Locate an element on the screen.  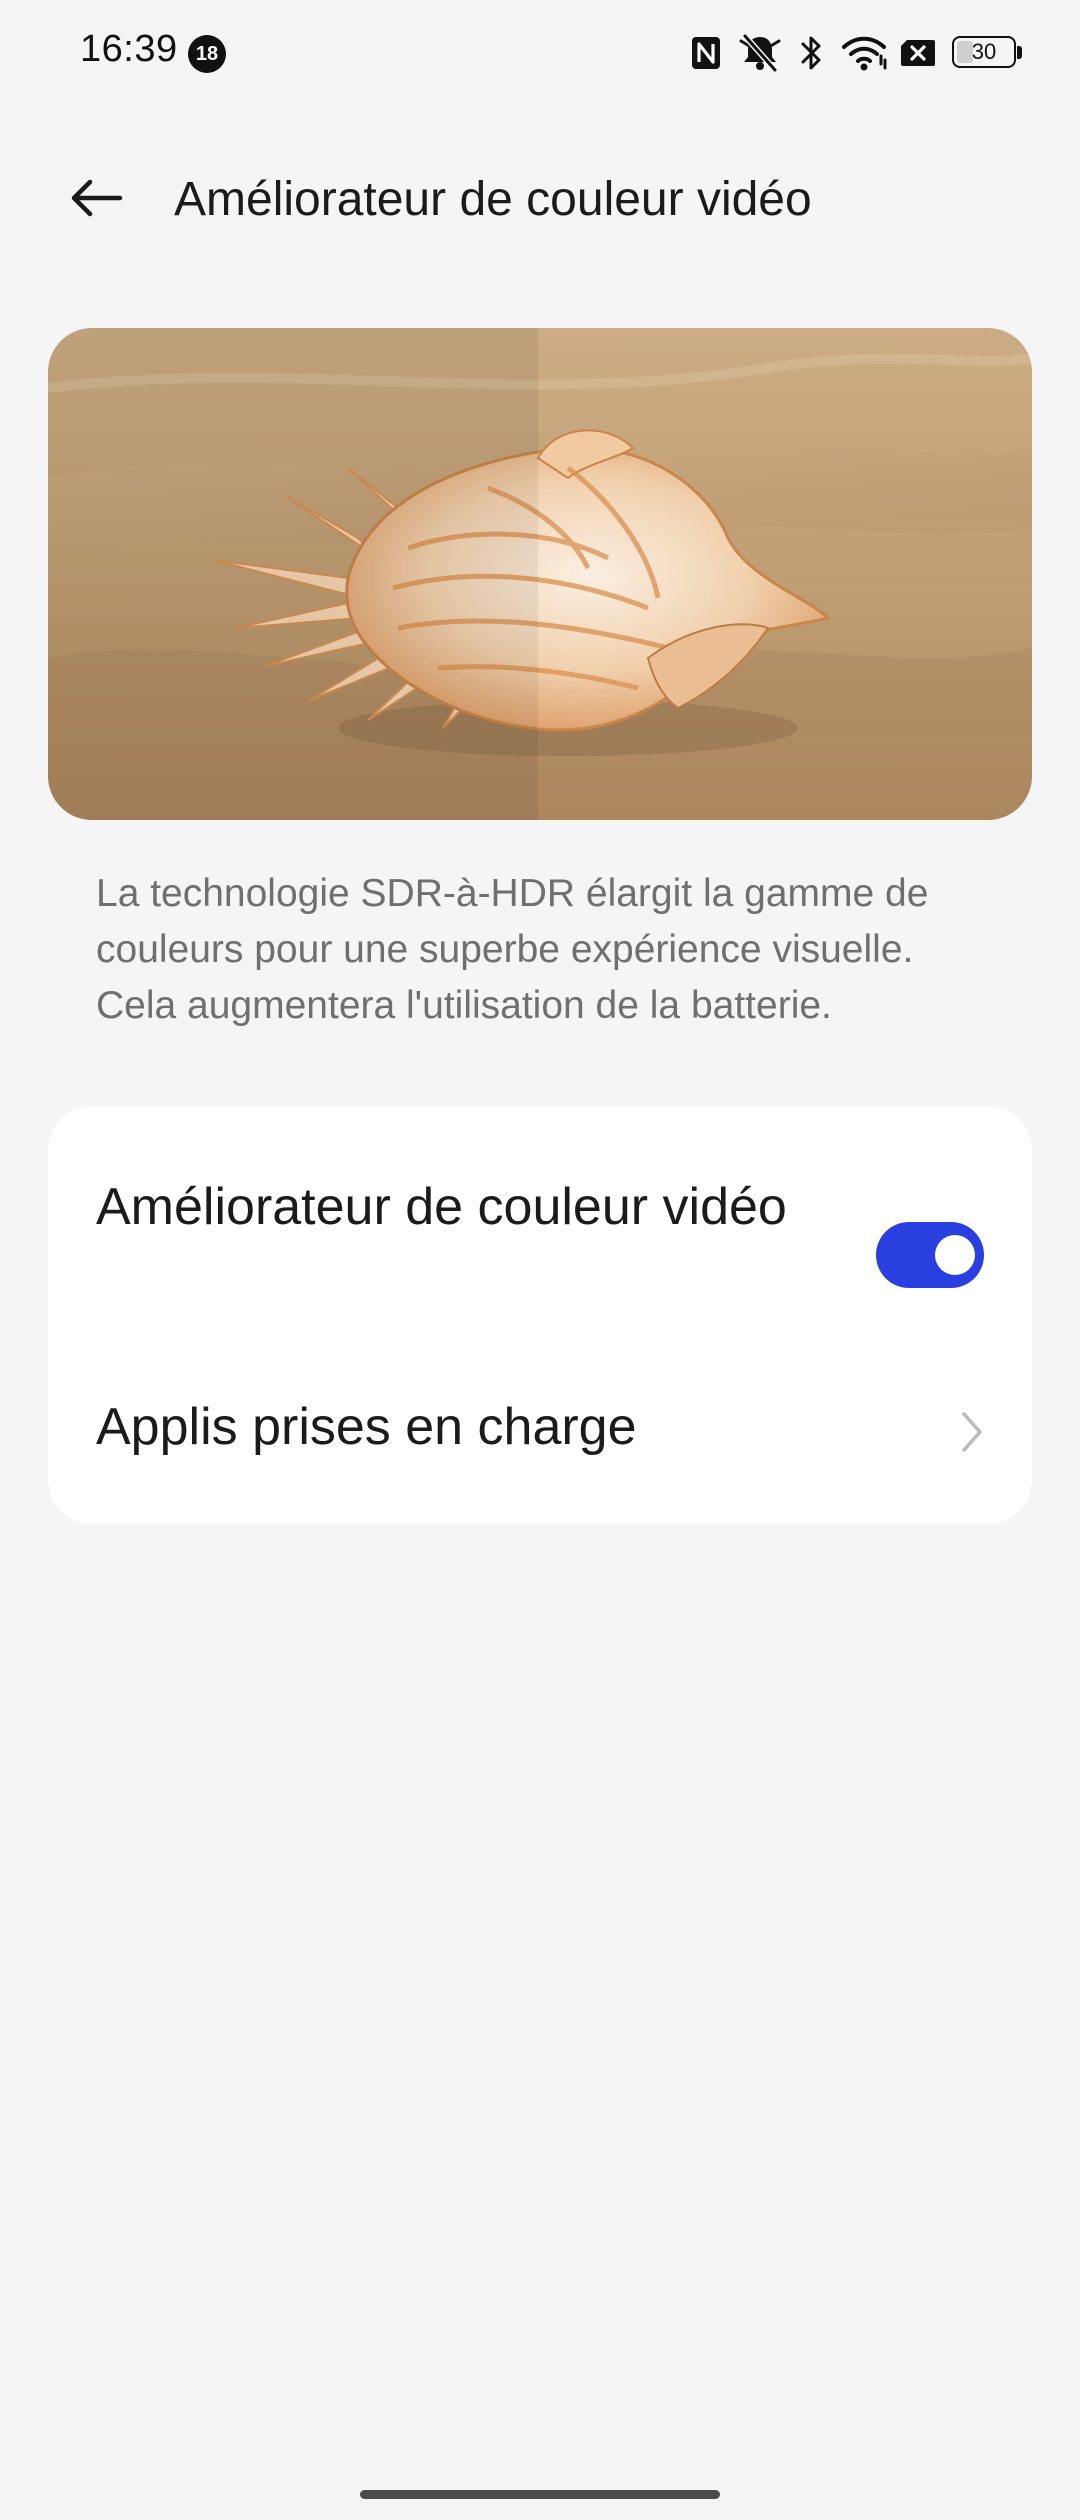
status-time: 16:39 is located at coordinates (129, 49).